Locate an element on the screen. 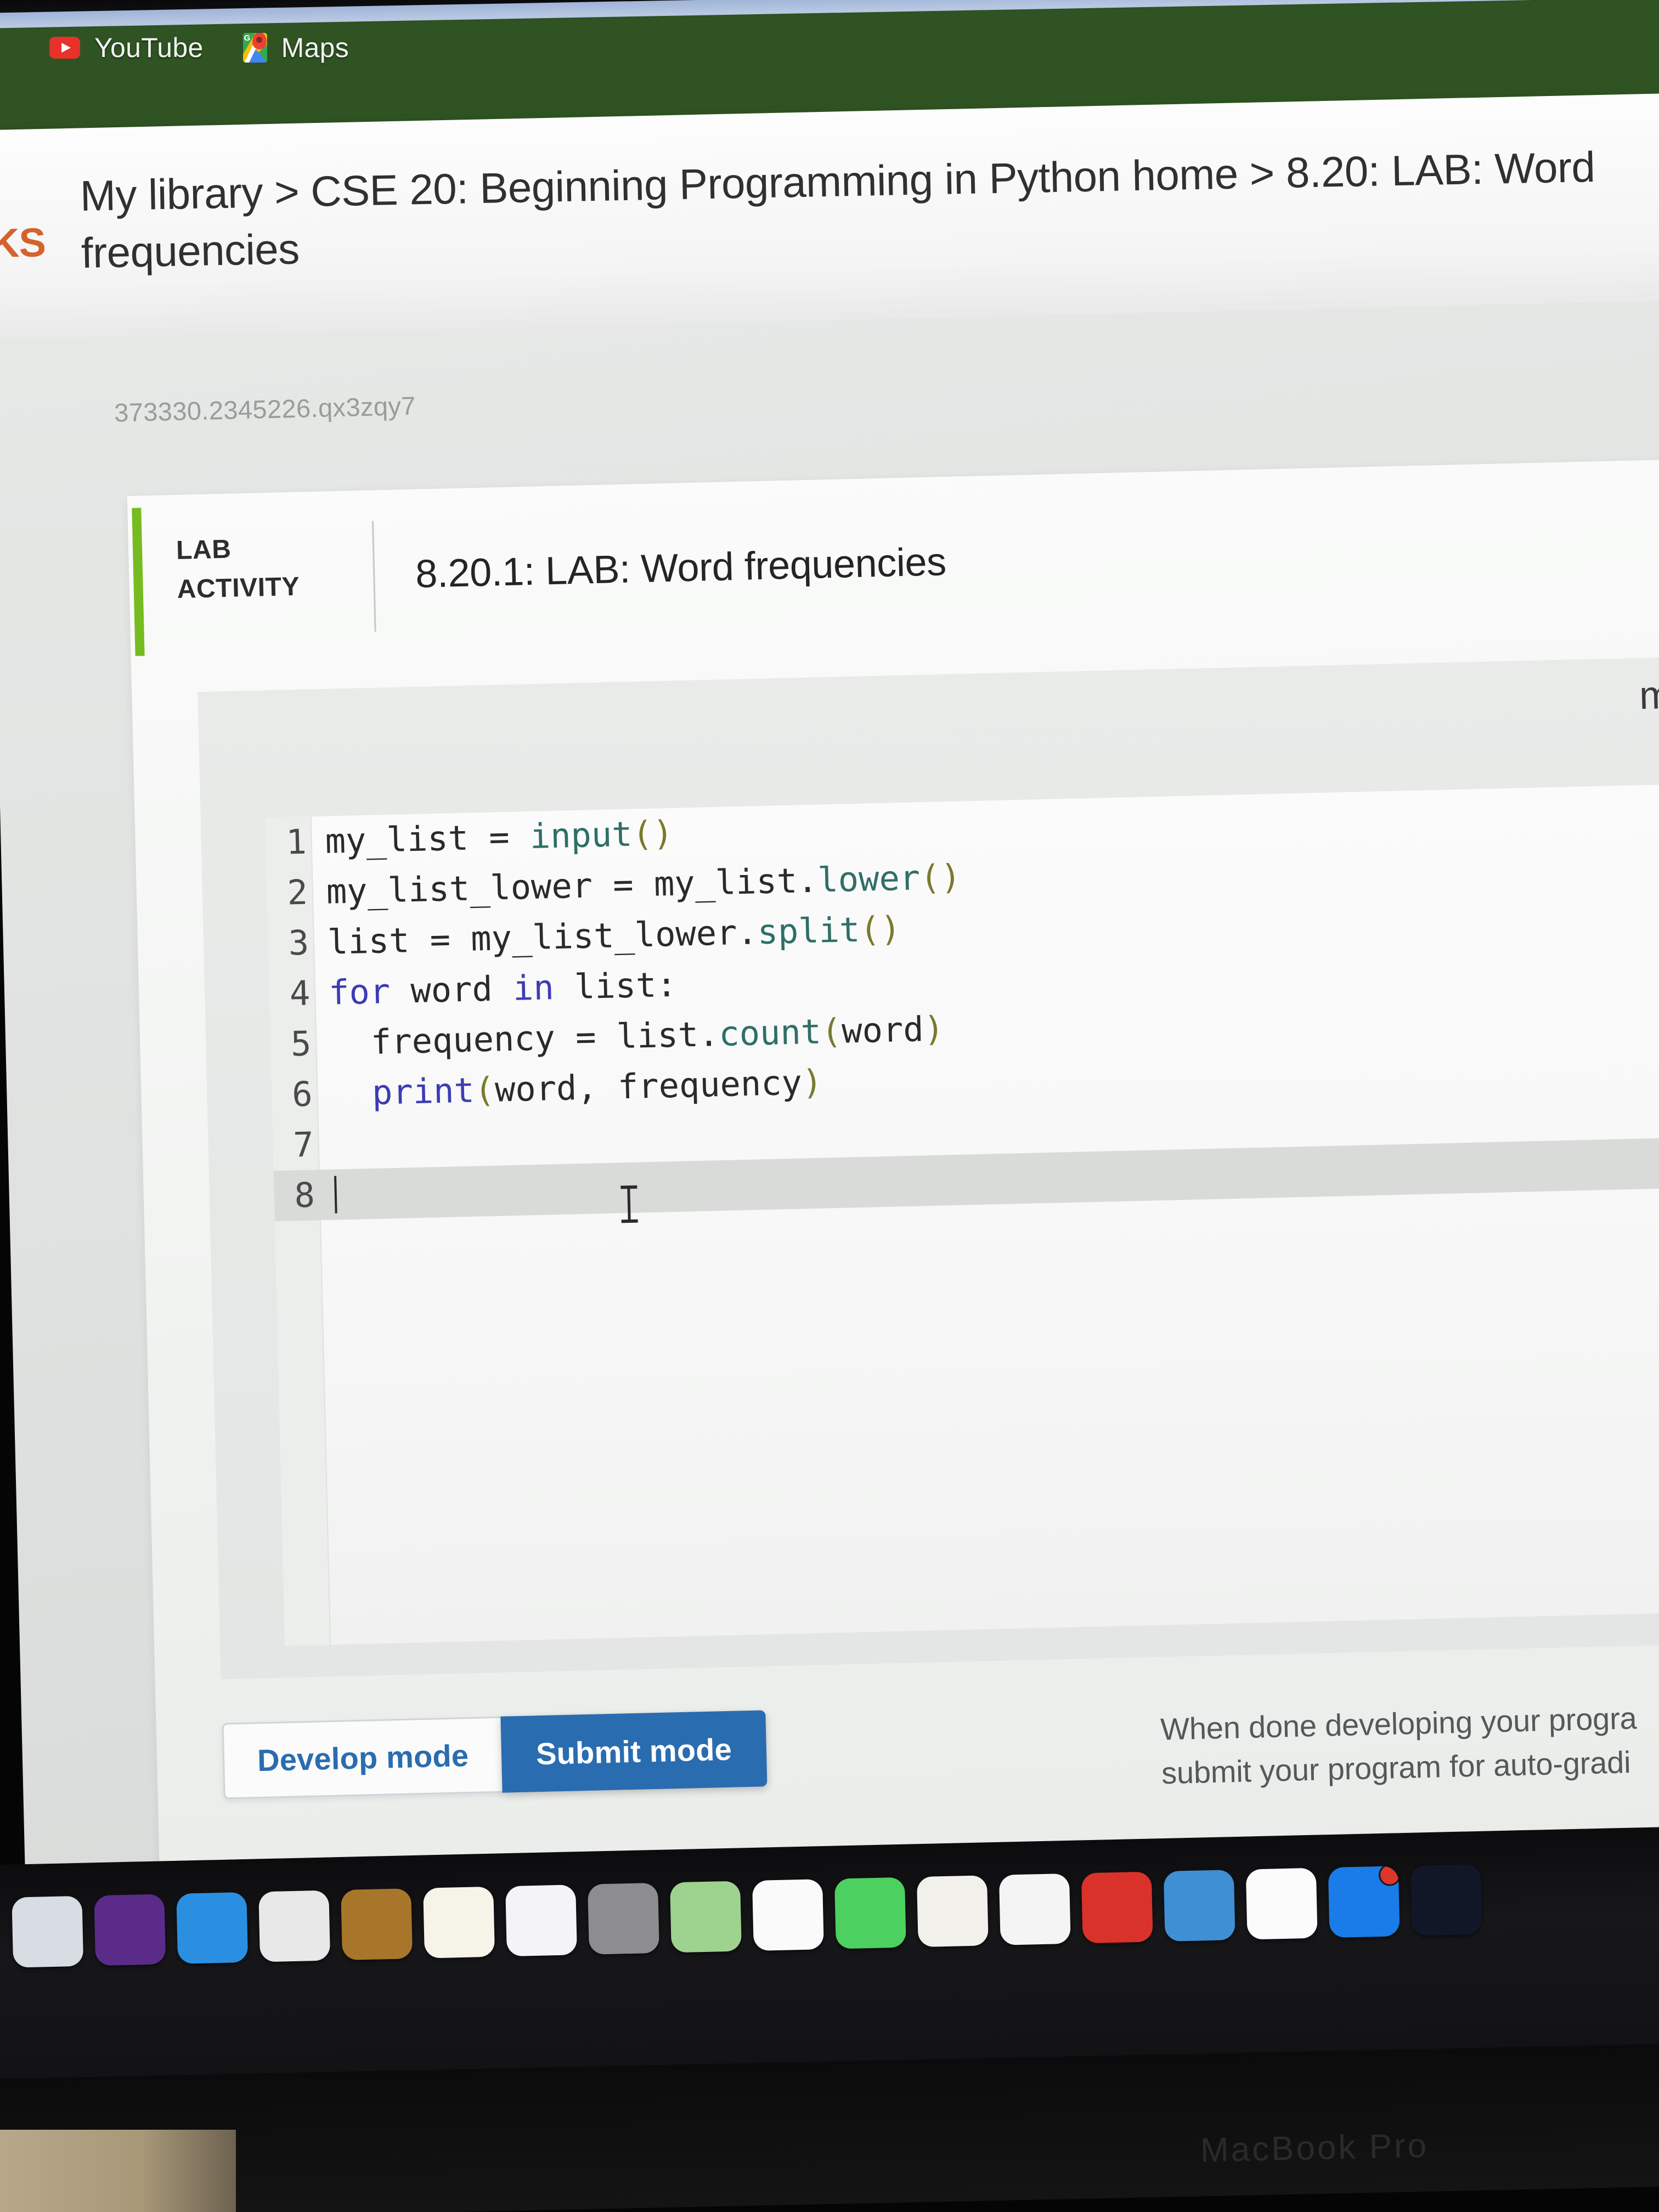 The height and width of the screenshot is (2212, 1659). system-preferences-icon is located at coordinates (623, 1919).